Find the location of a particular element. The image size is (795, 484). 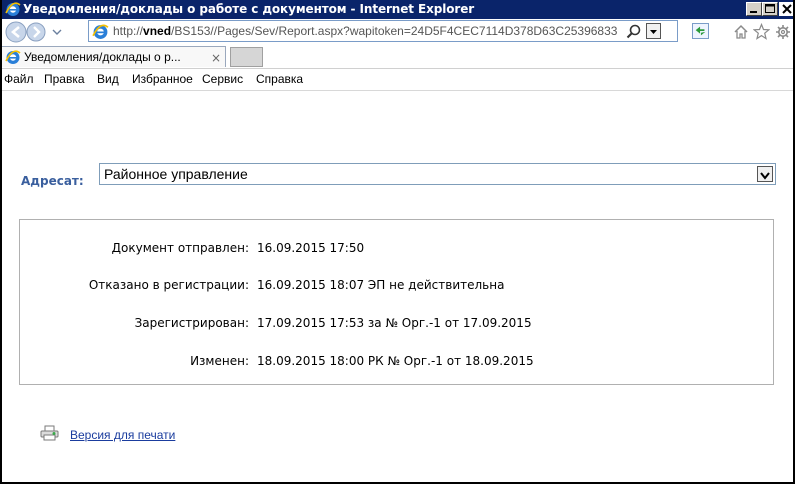

url-host: vned is located at coordinates (157, 31).